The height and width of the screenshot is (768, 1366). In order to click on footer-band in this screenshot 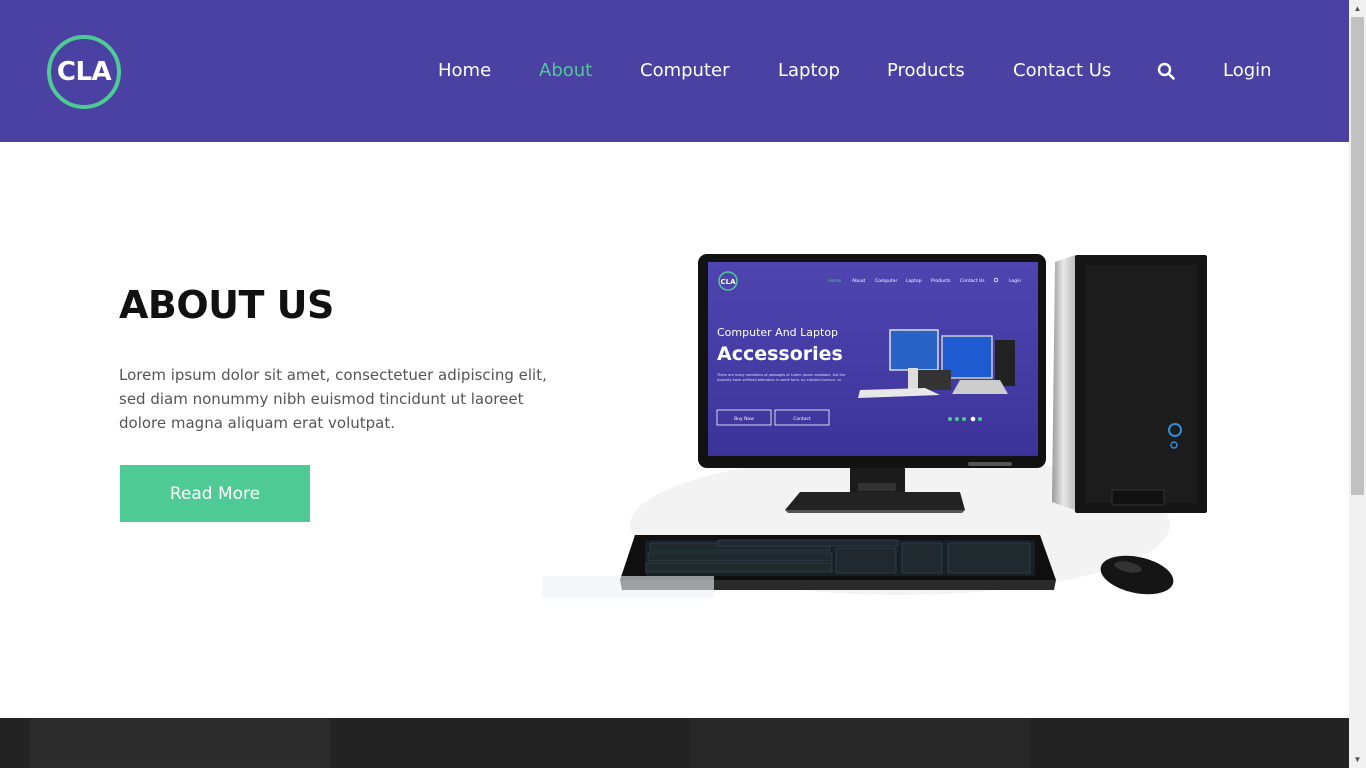, I will do `click(674, 743)`.